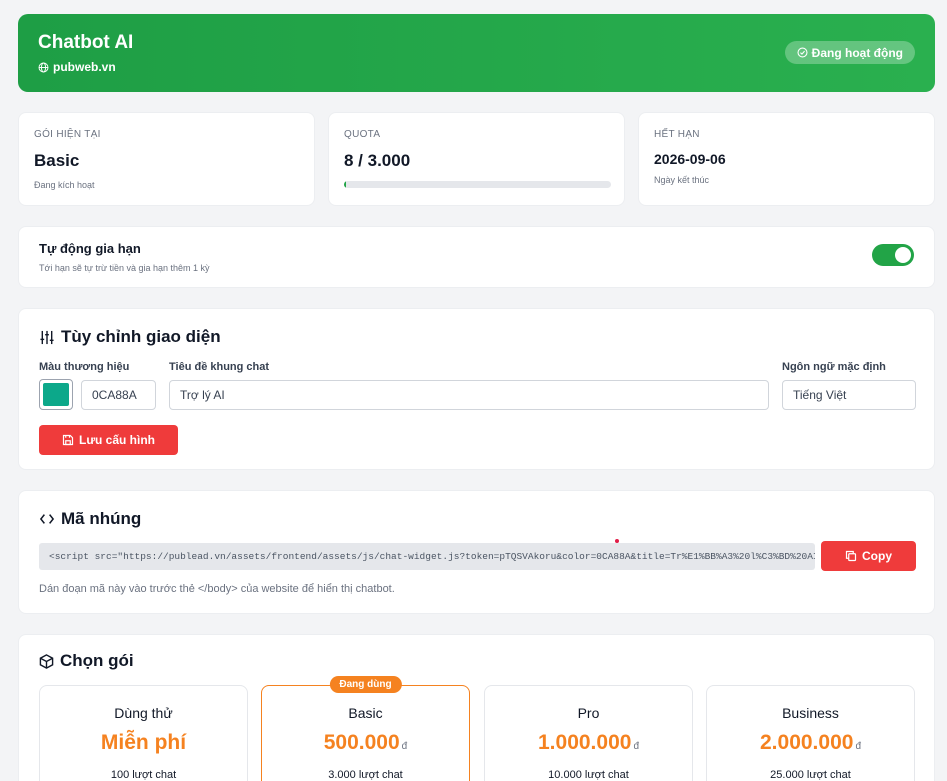 The image size is (947, 781). I want to click on brand-color-swatch, so click(56, 394).